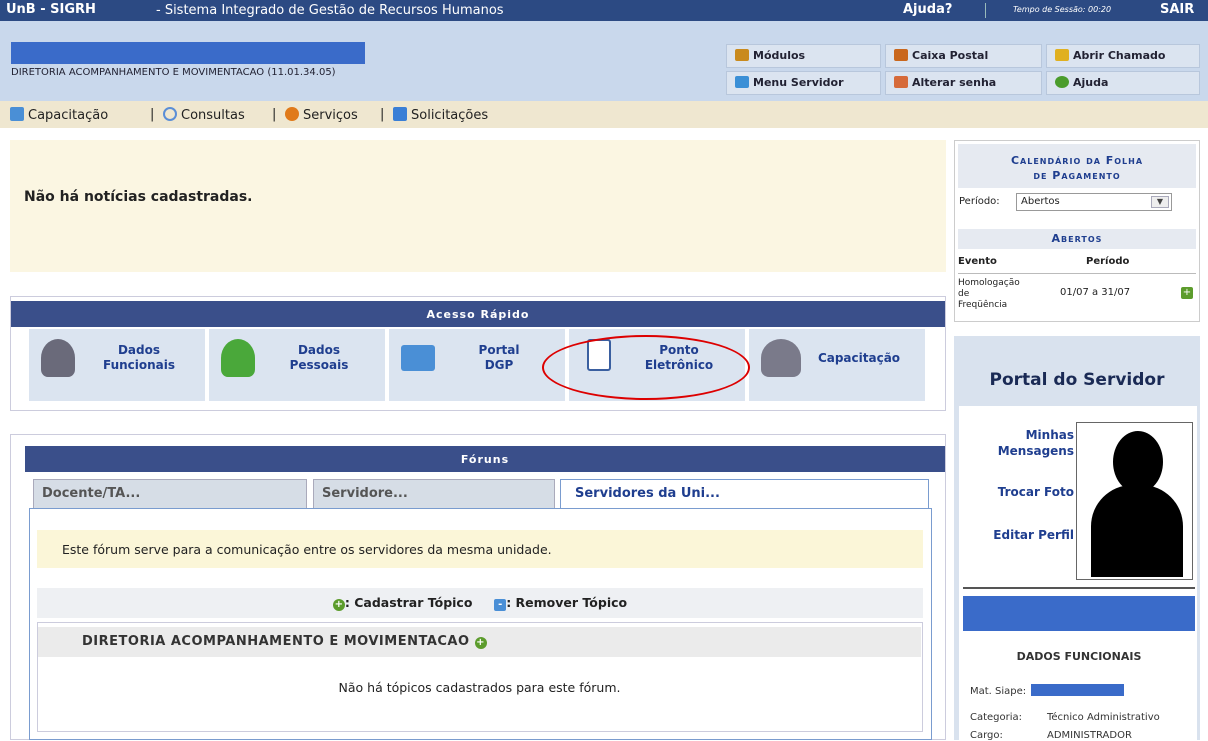  I want to click on change-photo-link: Trocar Foto, so click(1027, 492).